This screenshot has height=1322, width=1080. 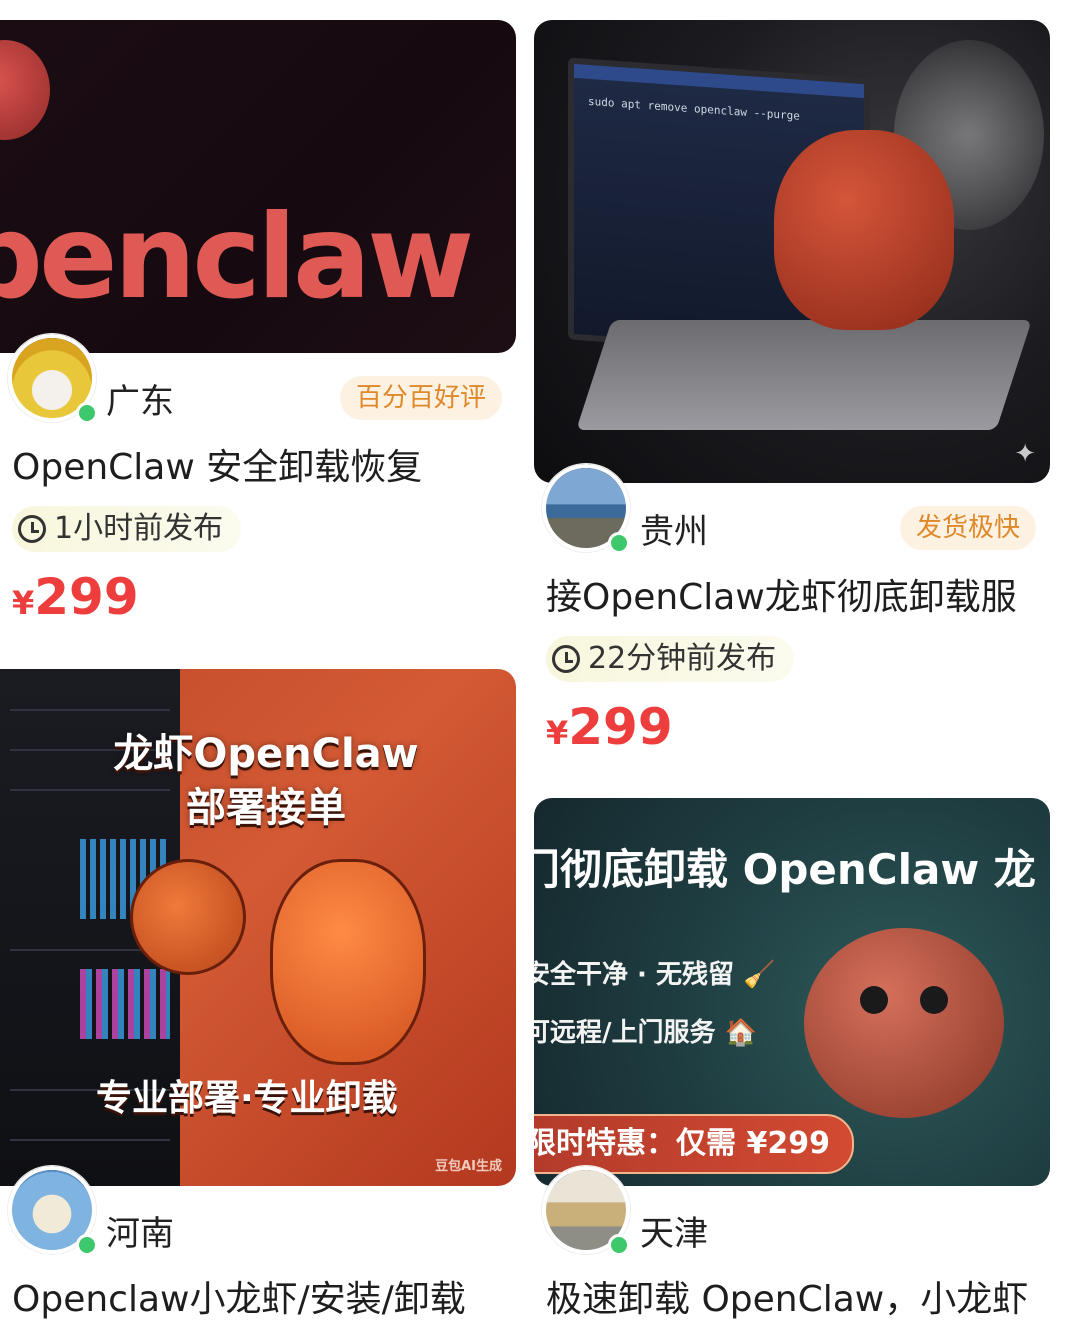 I want to click on cartoon-lobster-image, so click(x=348, y=962).